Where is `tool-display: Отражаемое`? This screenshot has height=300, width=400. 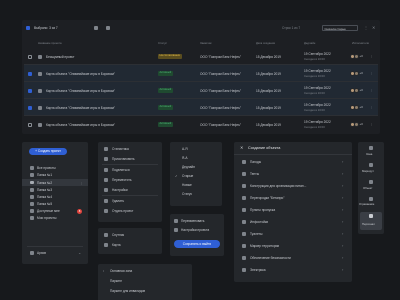
tool-display: Отражаемое is located at coordinates (366, 205).